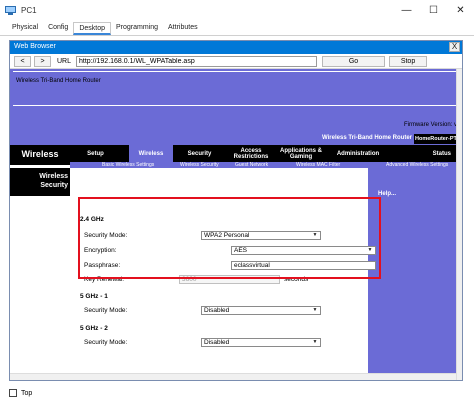 Image resolution: width=474 pixels, height=406 pixels. I want to click on tab-attributes: Attributes, so click(183, 28).